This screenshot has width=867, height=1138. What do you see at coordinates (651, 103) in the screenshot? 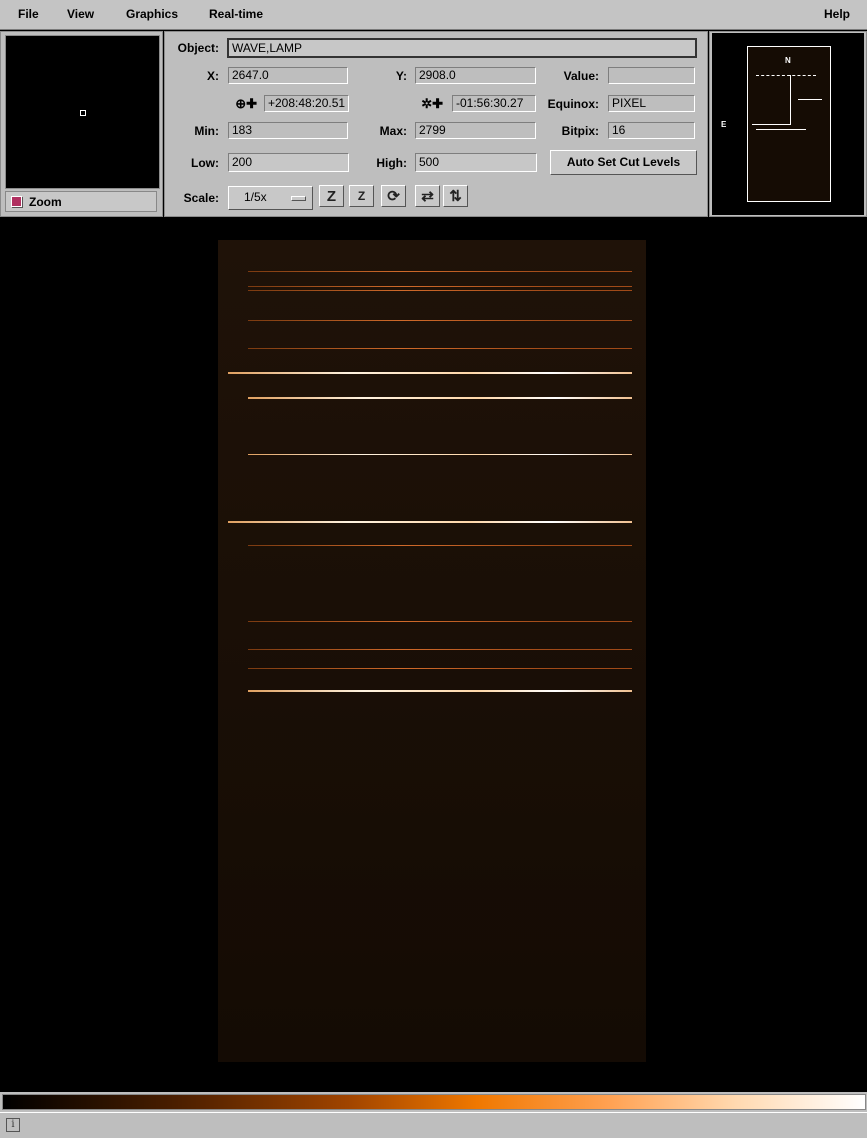
I see `equinox-field: PIXEL` at bounding box center [651, 103].